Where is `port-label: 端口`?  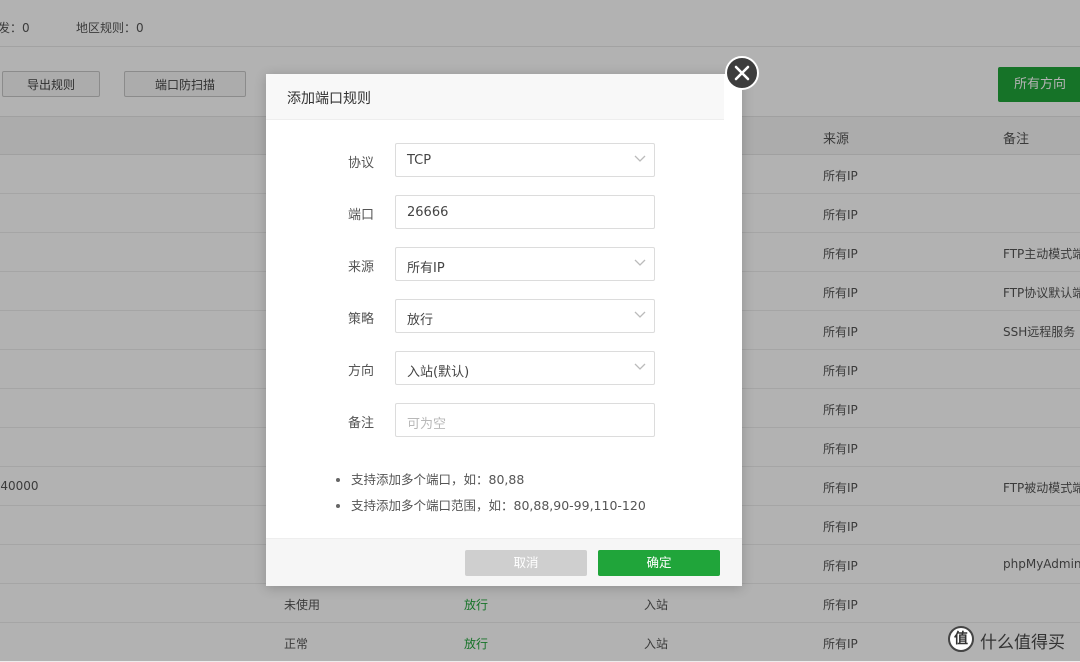
port-label: 端口 is located at coordinates (360, 215).